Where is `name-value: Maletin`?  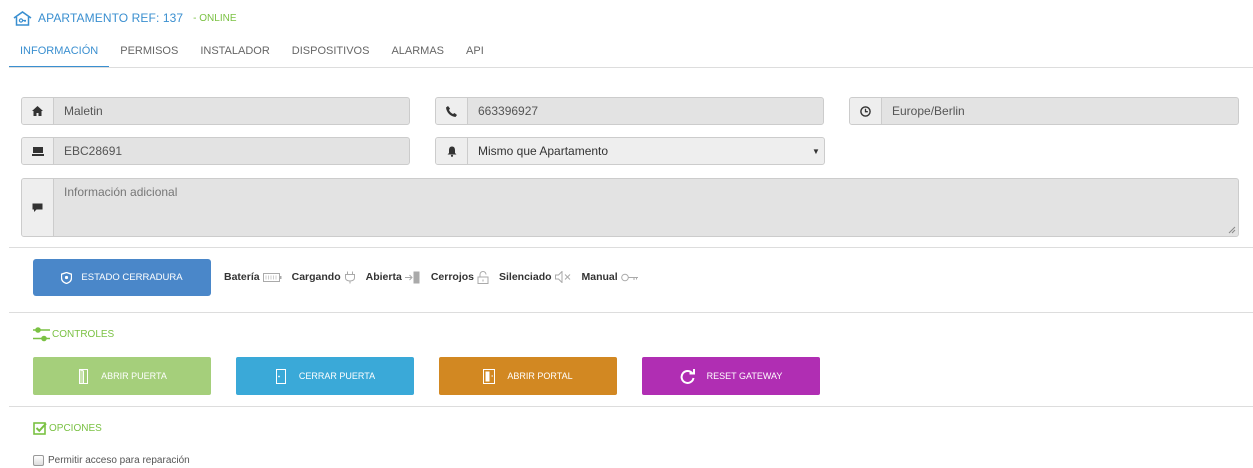 name-value: Maletin is located at coordinates (83, 111).